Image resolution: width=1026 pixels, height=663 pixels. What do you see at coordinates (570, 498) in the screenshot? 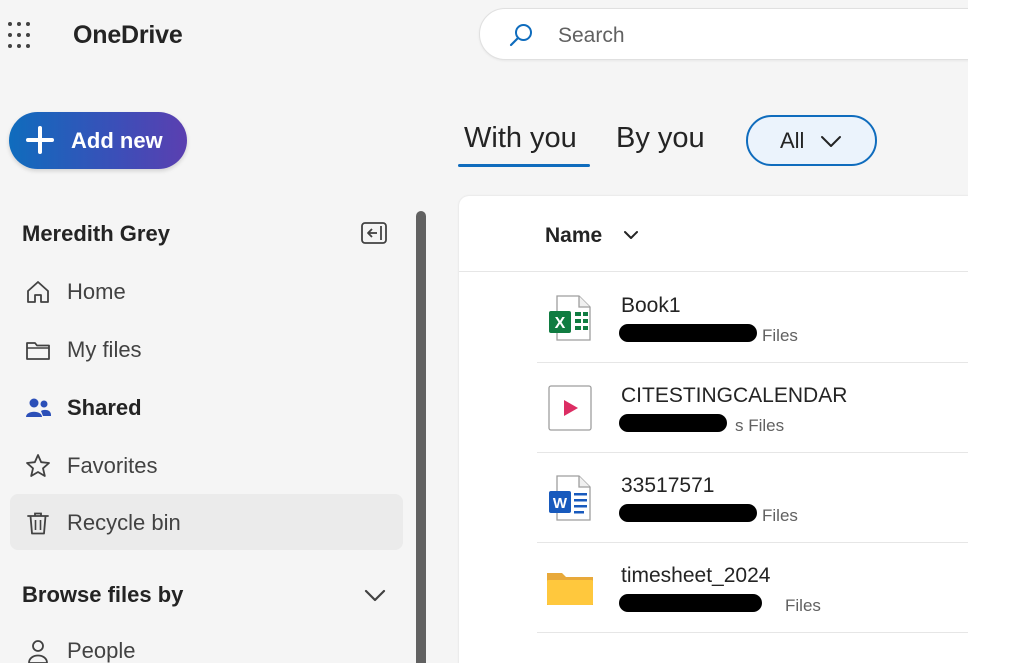
I see `word-icon: W` at bounding box center [570, 498].